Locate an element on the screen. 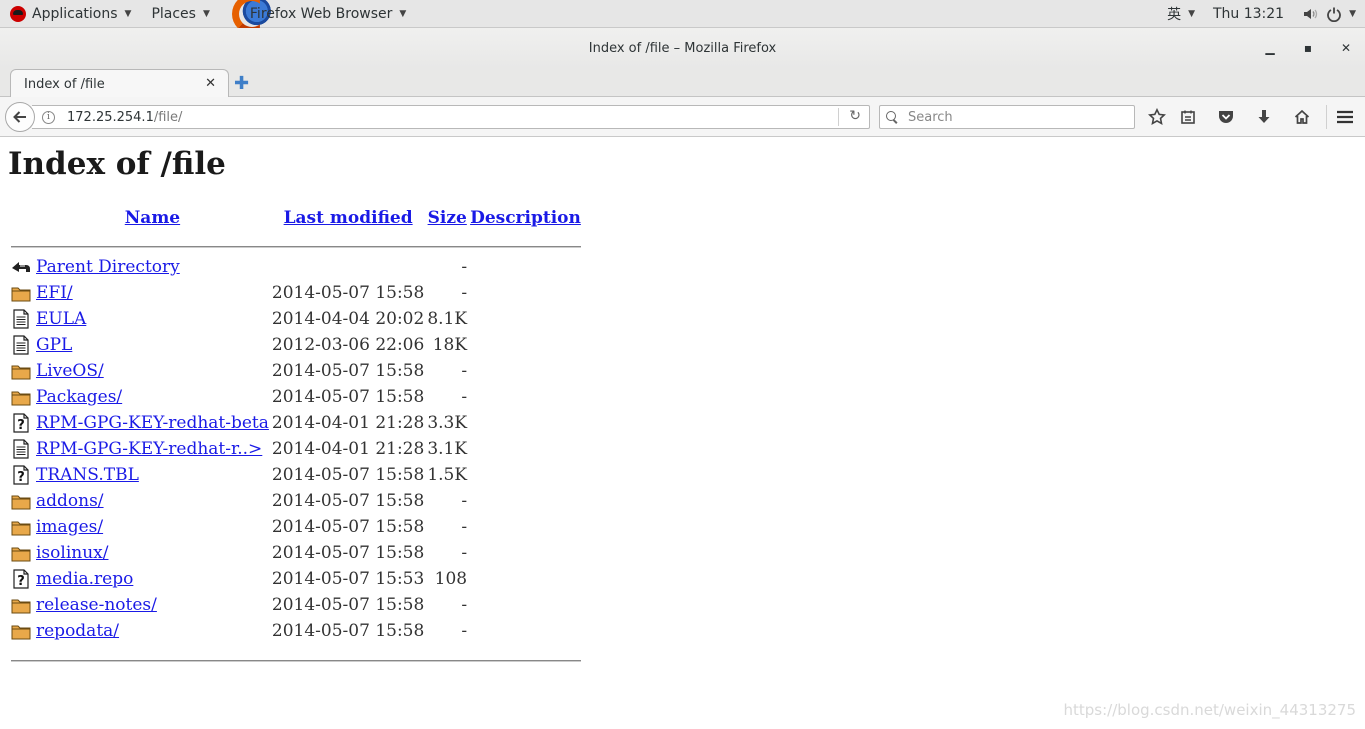  table-row: images/2014-05-07 15:58 - is located at coordinates (296, 527).